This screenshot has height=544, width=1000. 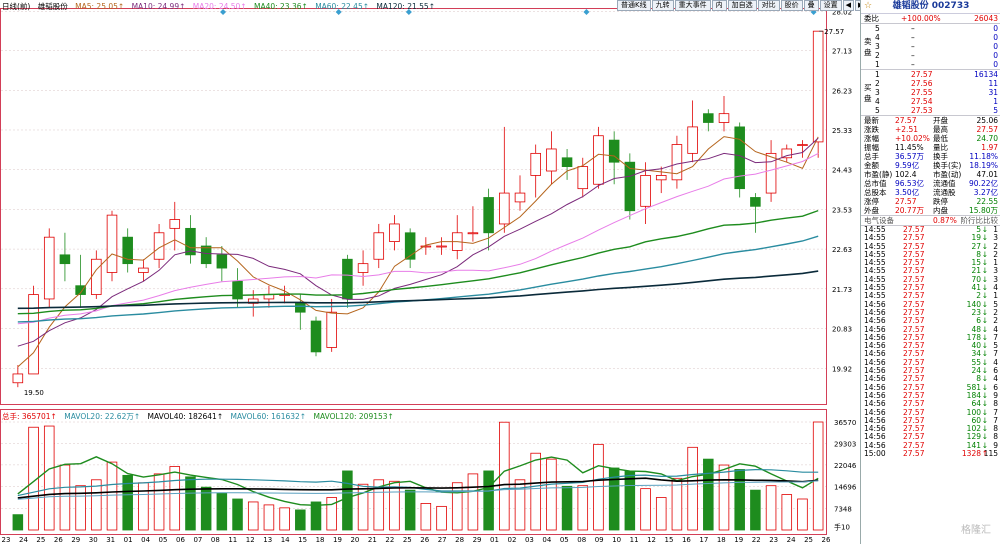 I want to click on quote-row: 总手 36.57万 换手 11.18%, so click(x=930, y=156).